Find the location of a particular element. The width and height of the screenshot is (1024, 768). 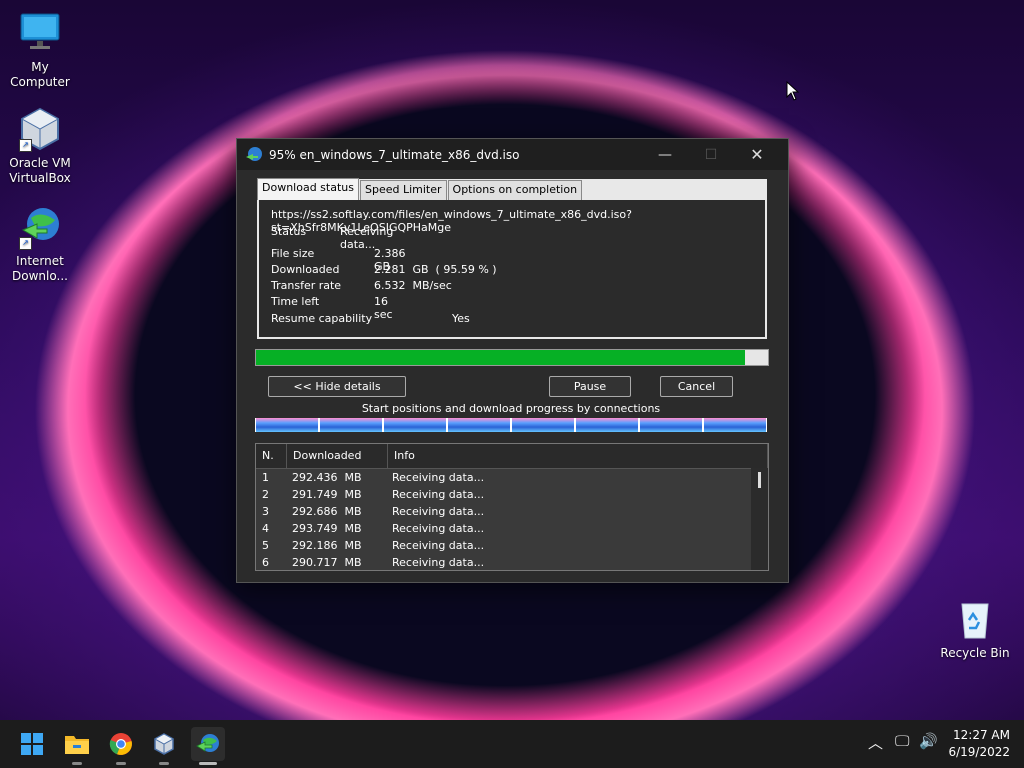

download-progress-bar is located at coordinates (512, 357).